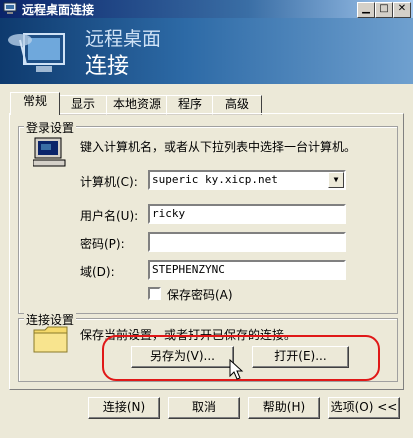 The height and width of the screenshot is (438, 413). What do you see at coordinates (83, 105) in the screenshot?
I see `tab-display: 显示` at bounding box center [83, 105].